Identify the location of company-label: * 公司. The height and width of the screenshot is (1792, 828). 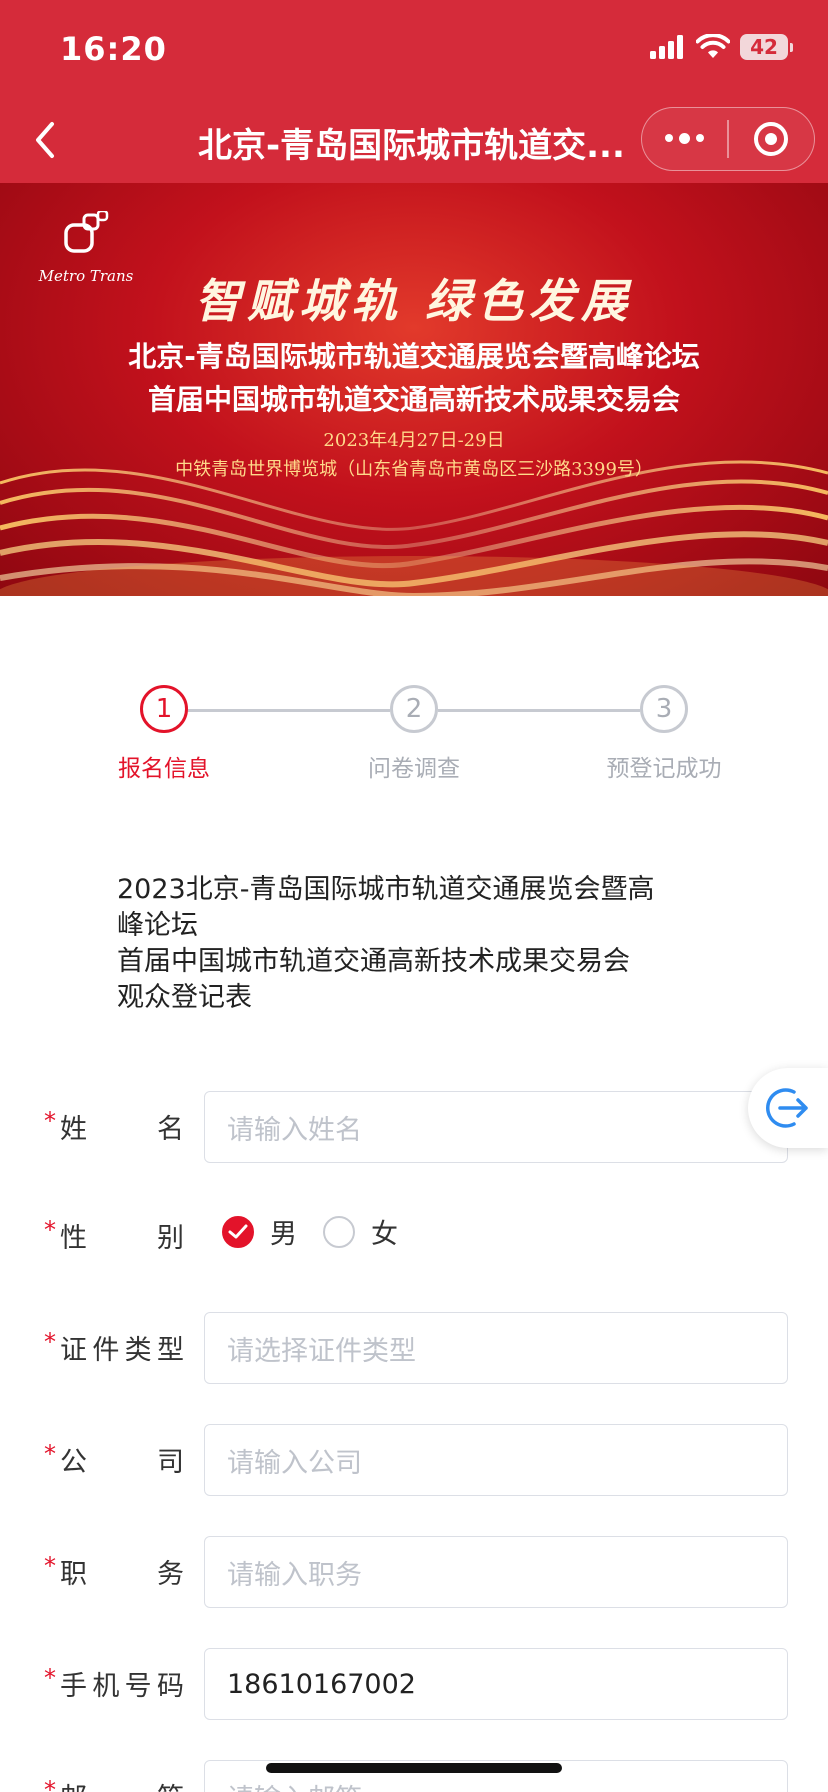
(114, 1459).